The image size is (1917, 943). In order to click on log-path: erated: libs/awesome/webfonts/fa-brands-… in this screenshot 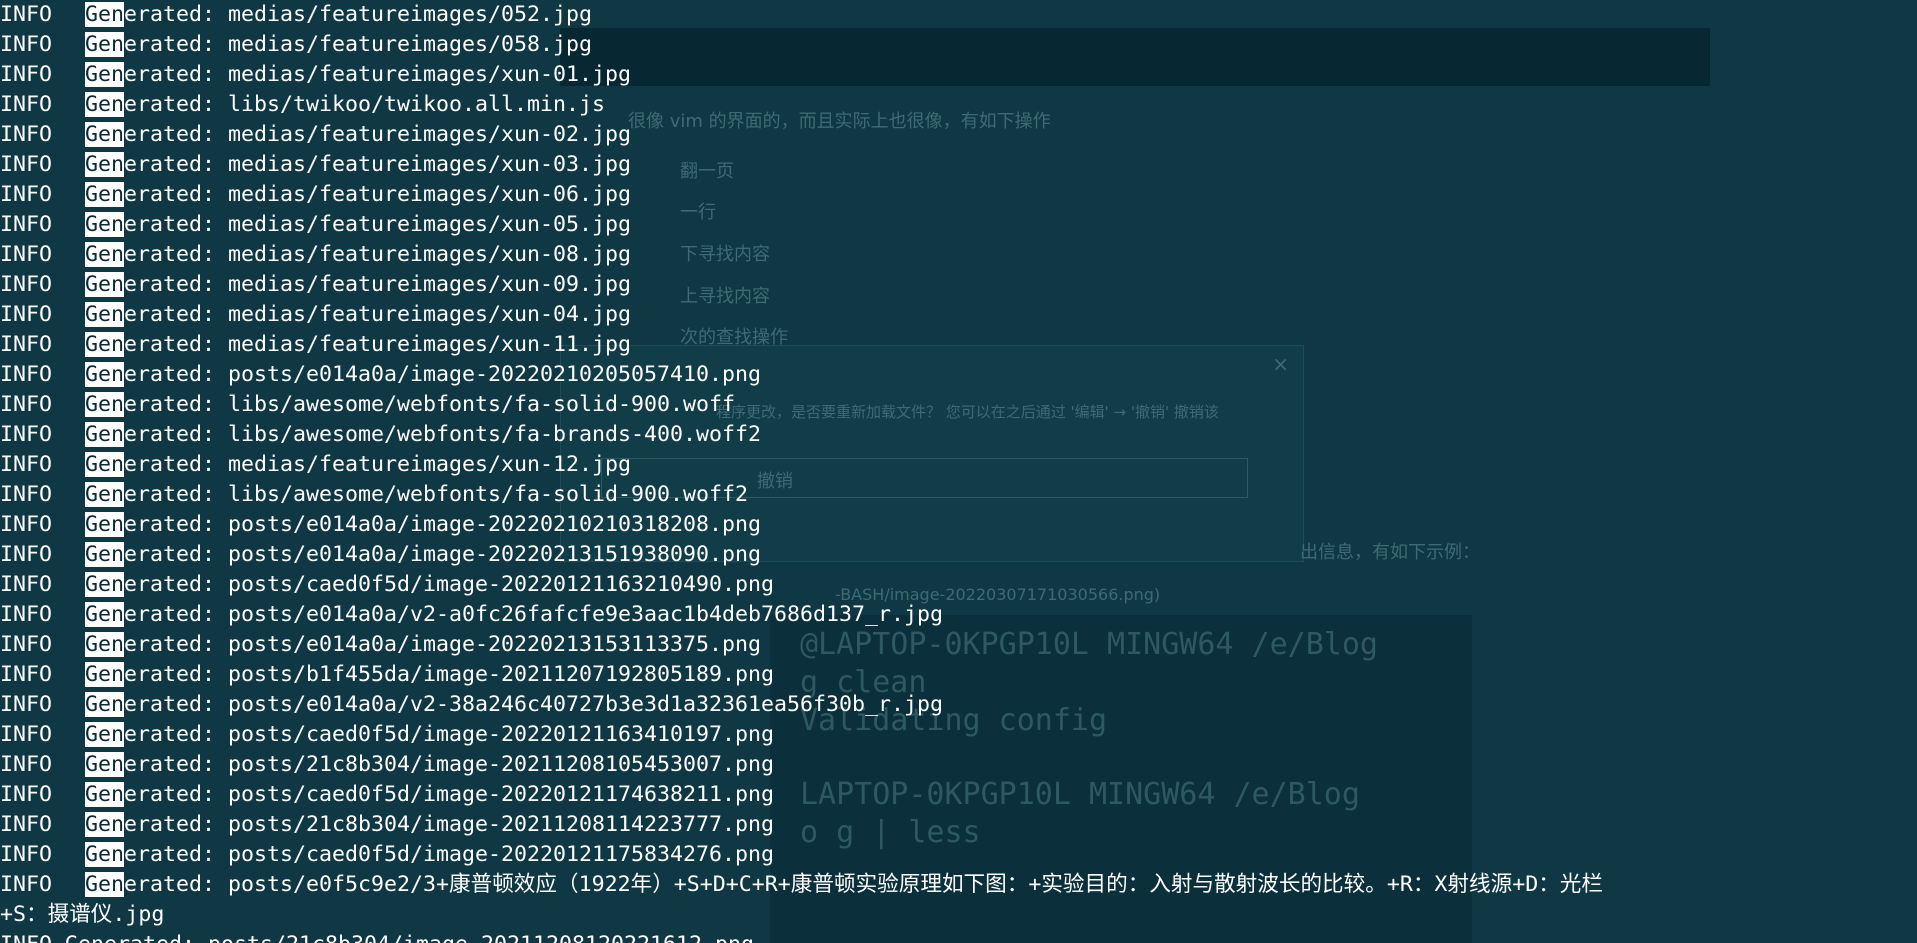, I will do `click(443, 434)`.